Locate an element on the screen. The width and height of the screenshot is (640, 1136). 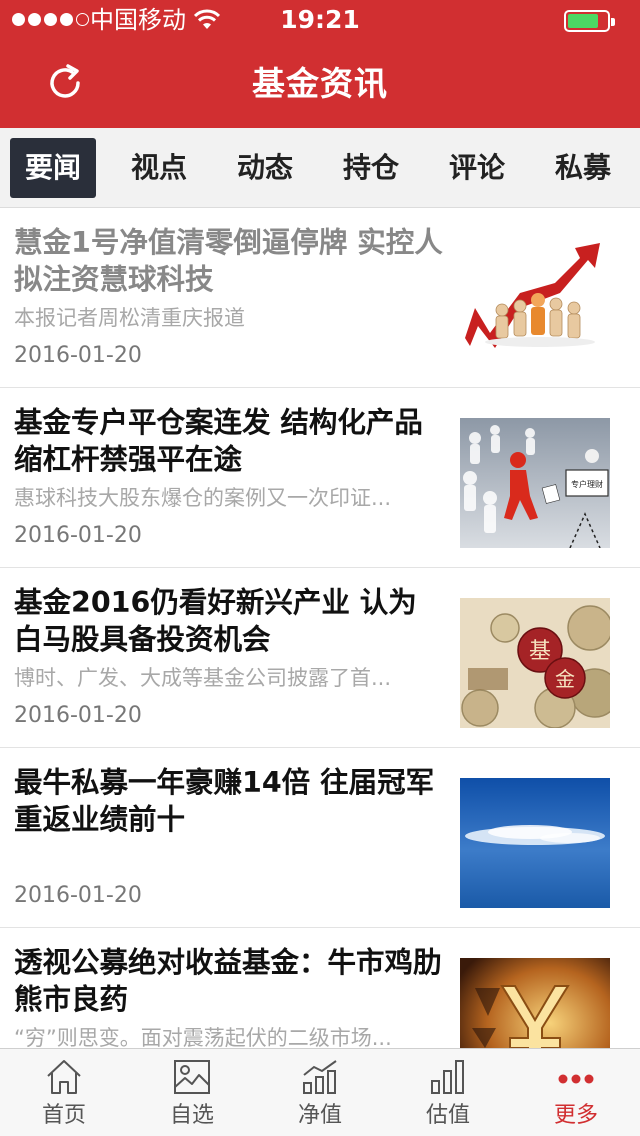
news-title: 透视公募绝对收益基金：牛市鸡肋 熊市良药 is located at coordinates (228, 981).